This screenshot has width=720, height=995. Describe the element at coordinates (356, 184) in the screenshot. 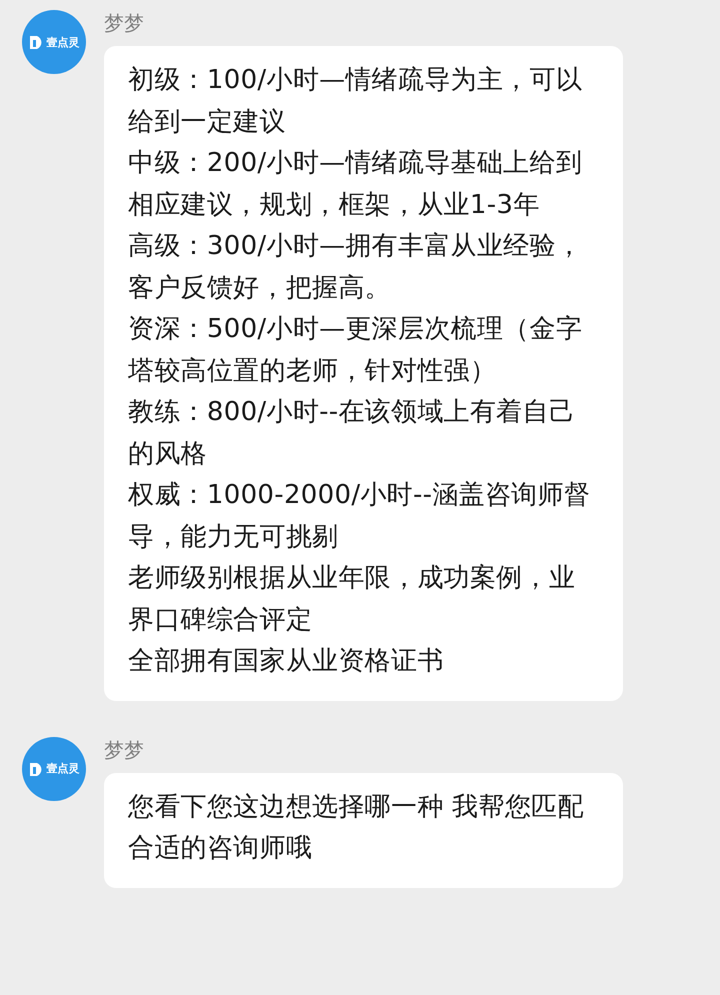

I see `message-text: 中级：200/小时—情绪疏导基础上给到相应建议，规划，框架，从业1-3年` at that location.